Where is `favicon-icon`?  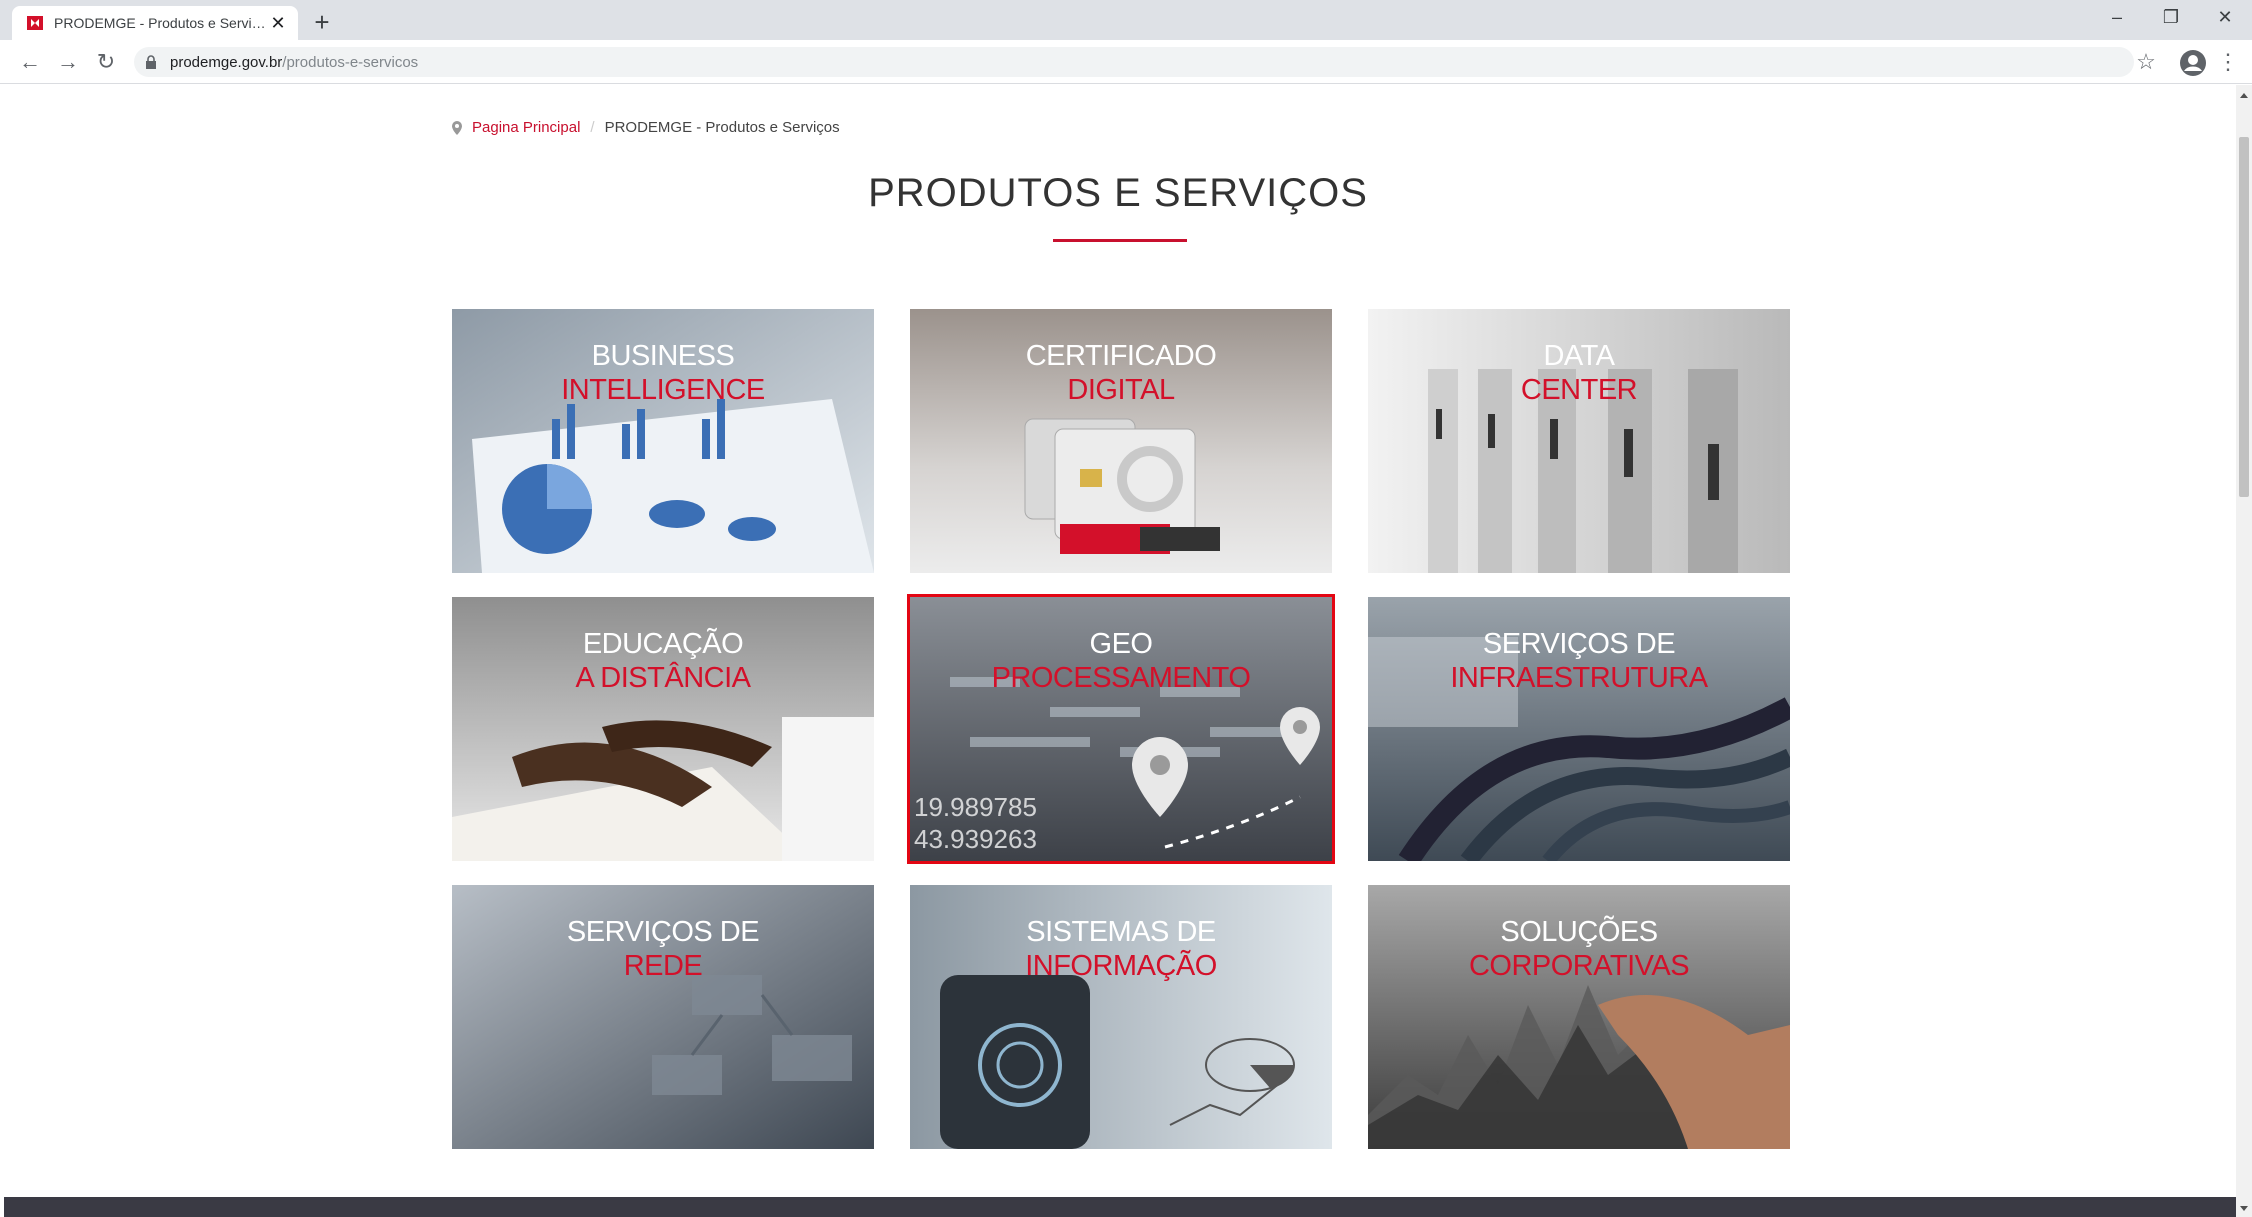 favicon-icon is located at coordinates (35, 23).